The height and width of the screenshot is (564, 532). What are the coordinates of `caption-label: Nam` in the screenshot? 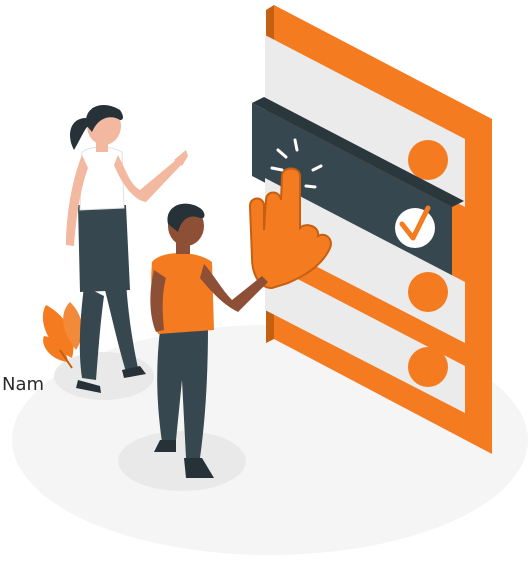 It's located at (23, 384).